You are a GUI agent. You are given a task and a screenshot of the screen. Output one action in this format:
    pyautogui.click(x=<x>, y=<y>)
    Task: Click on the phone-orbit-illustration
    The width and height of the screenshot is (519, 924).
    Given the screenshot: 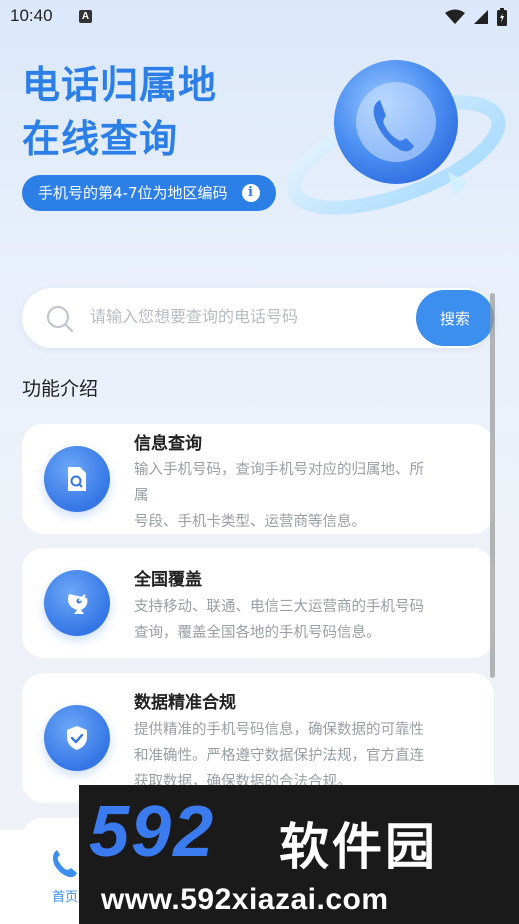 What is the action you would take?
    pyautogui.click(x=396, y=137)
    